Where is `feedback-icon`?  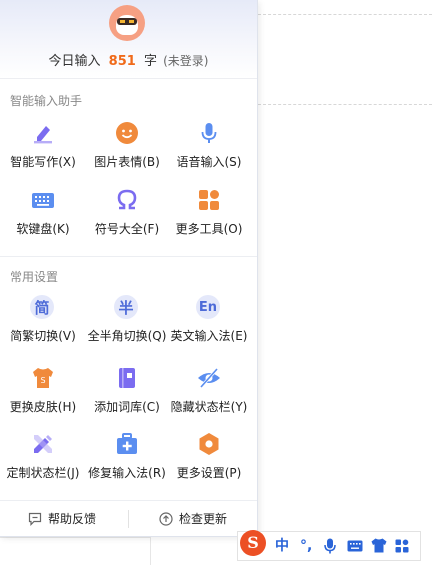 feedback-icon is located at coordinates (35, 519).